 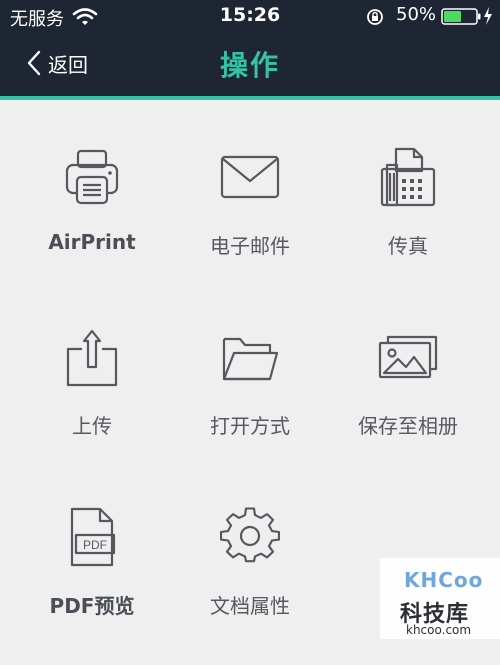 What do you see at coordinates (408, 225) in the screenshot?
I see `action-fax: 传真` at bounding box center [408, 225].